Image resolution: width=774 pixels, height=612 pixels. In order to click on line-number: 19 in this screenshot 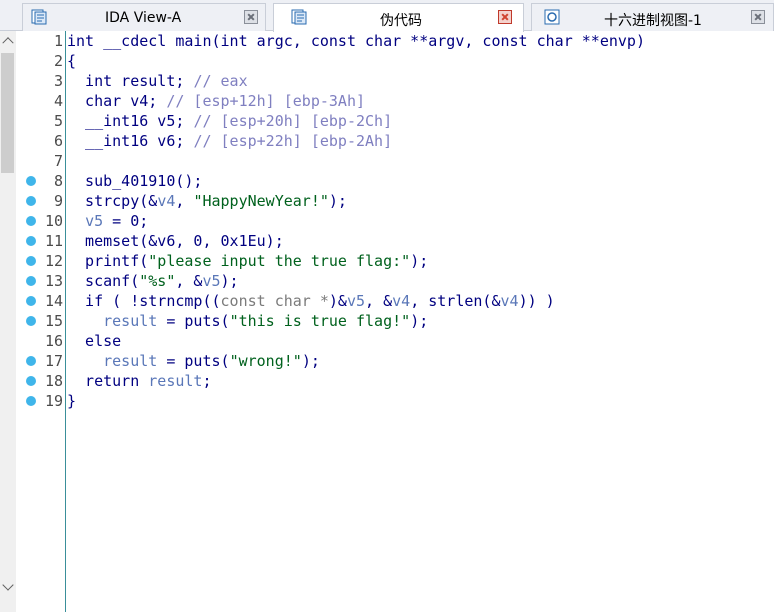, I will do `click(53, 401)`.